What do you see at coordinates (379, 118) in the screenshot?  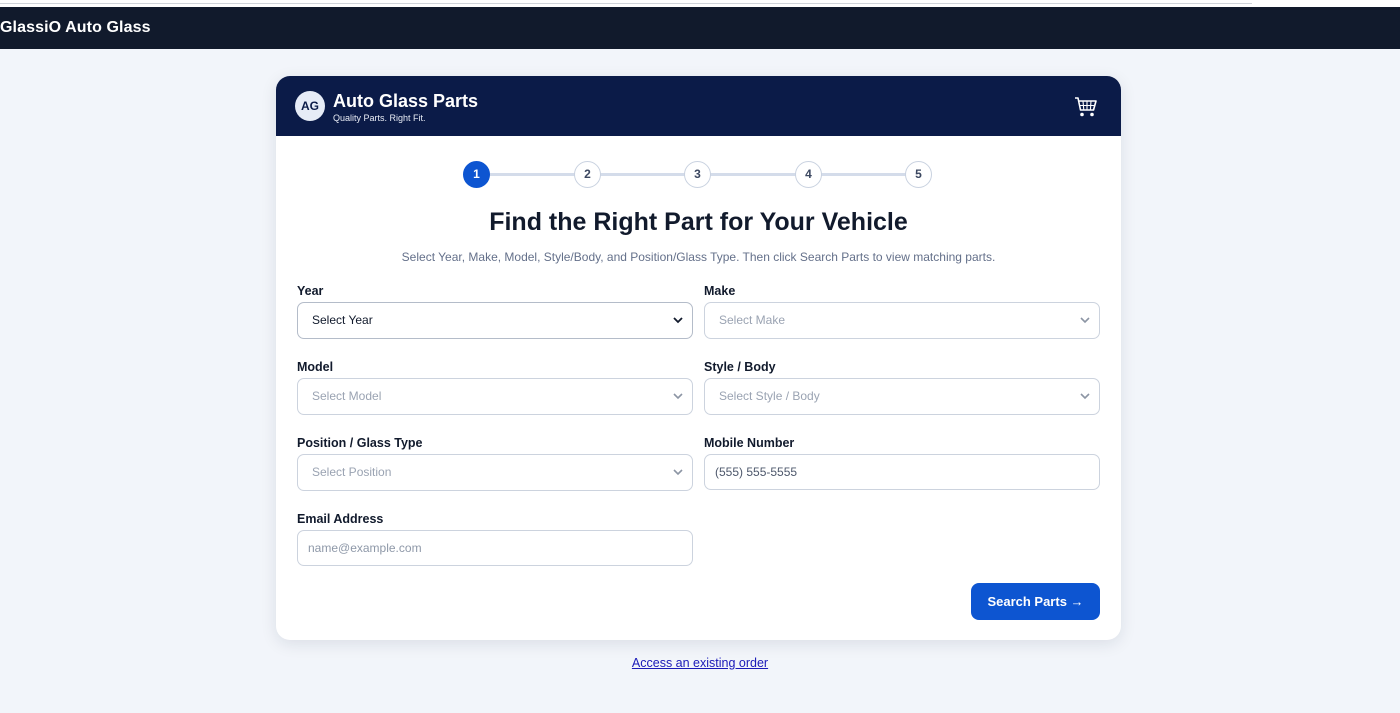 I see `card-subtitle: Quality Parts. Right Fit.` at bounding box center [379, 118].